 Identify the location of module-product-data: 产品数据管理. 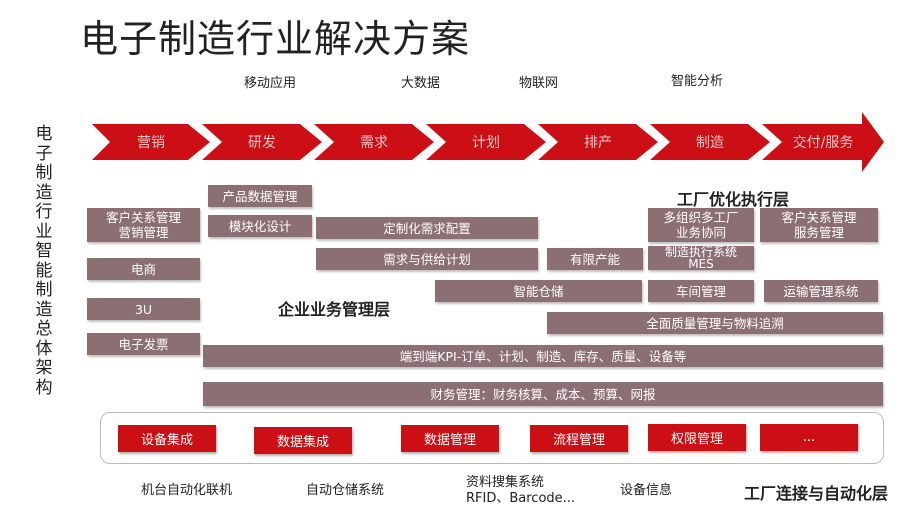
(260, 196).